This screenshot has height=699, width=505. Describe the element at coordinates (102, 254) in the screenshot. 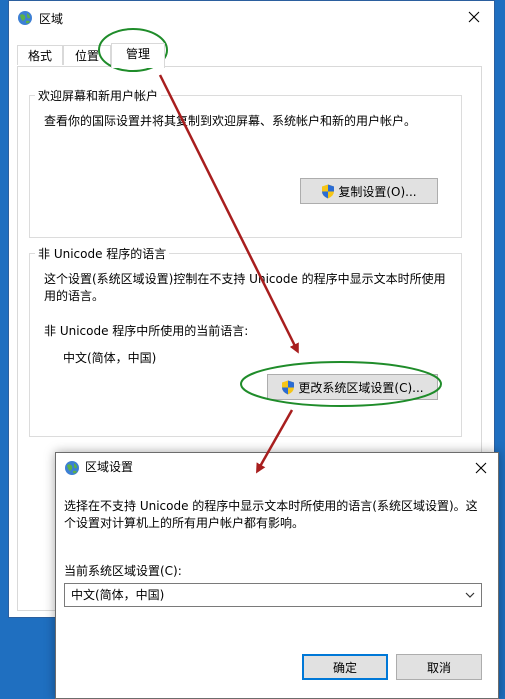

I see `unicode-group-legend: 非 Unicode 程序的语言` at that location.